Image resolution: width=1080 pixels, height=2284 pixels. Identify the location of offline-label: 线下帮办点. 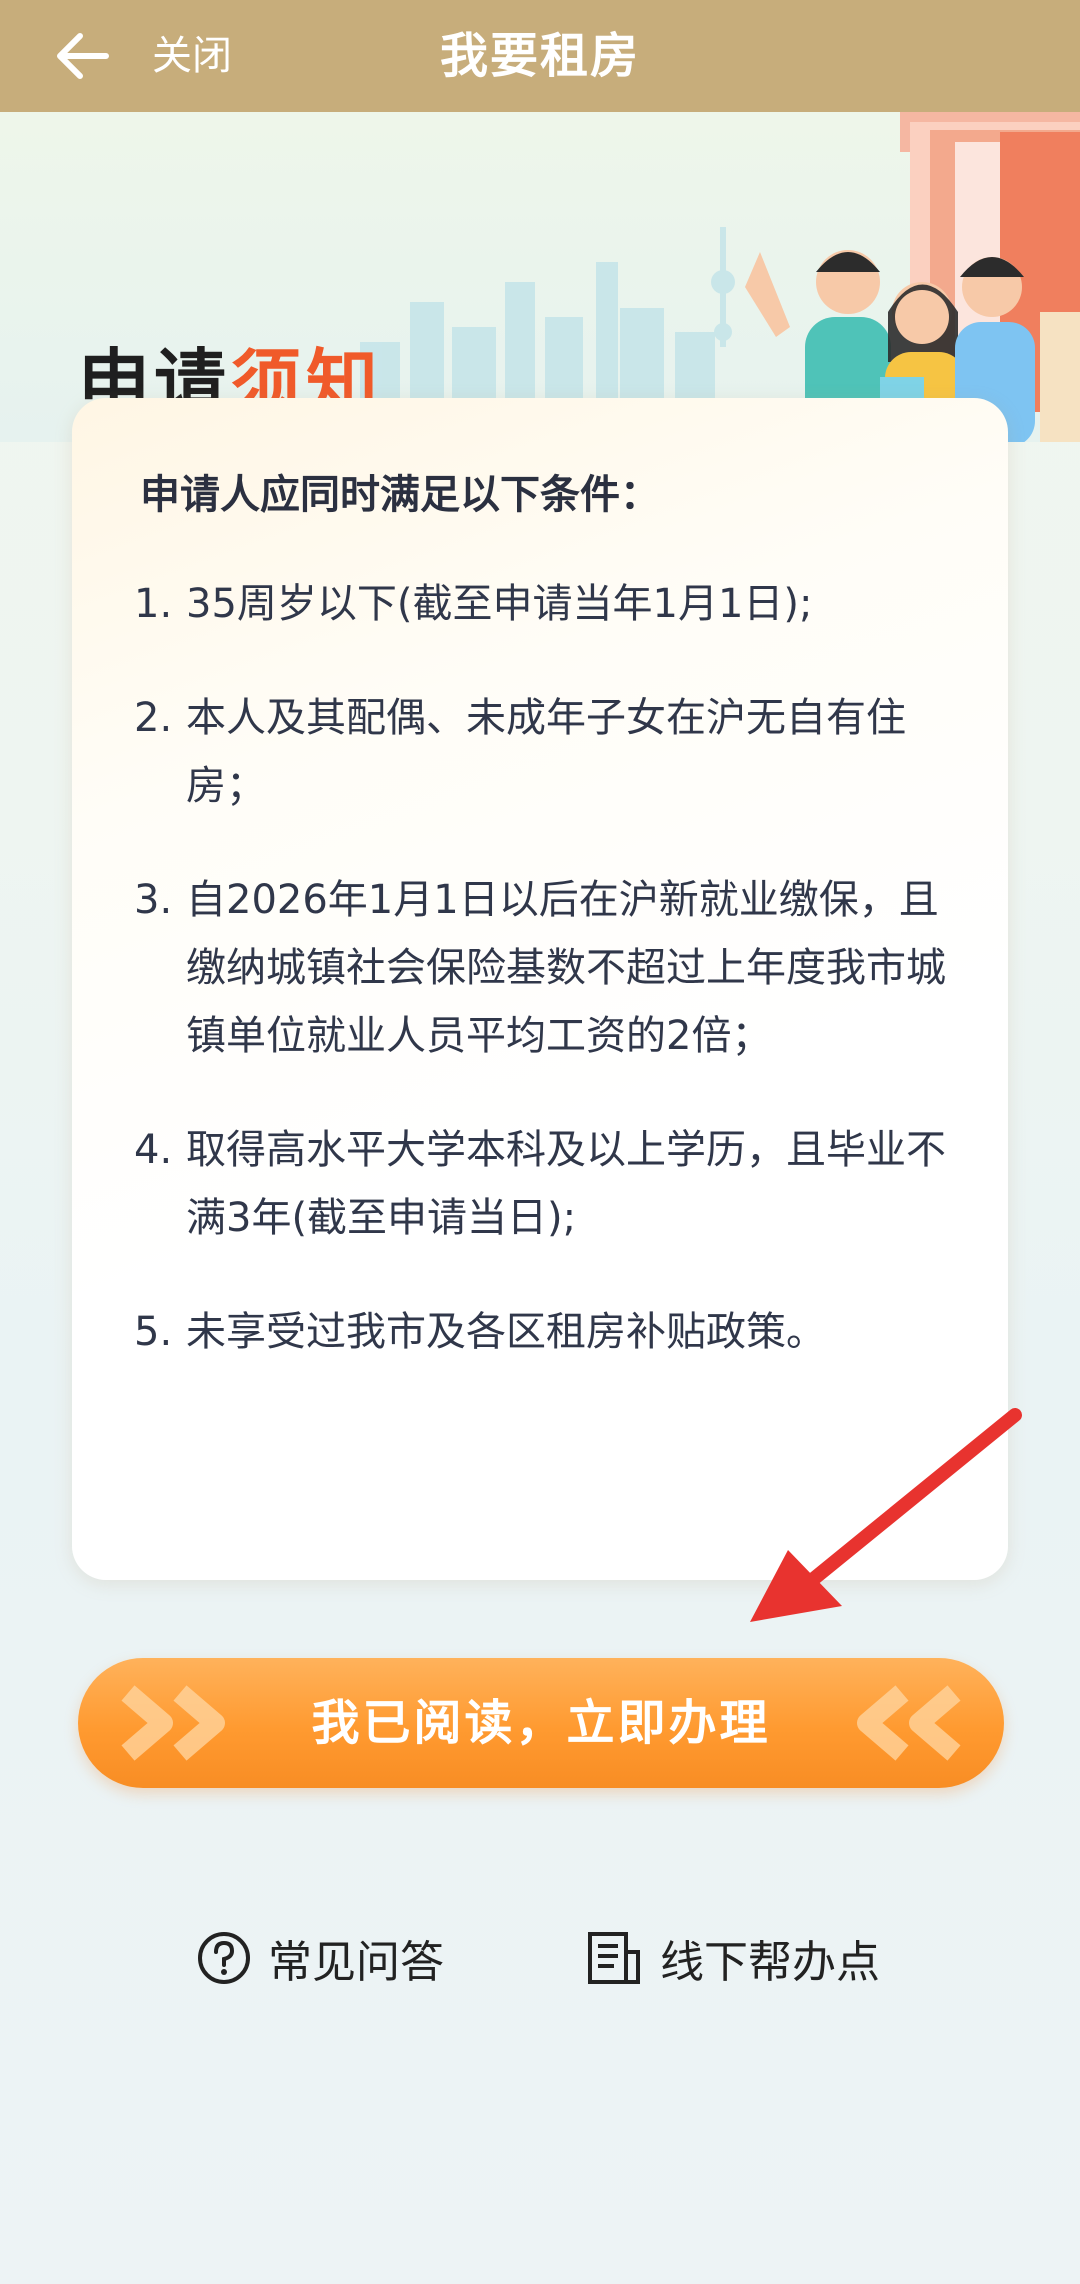
(770, 1962).